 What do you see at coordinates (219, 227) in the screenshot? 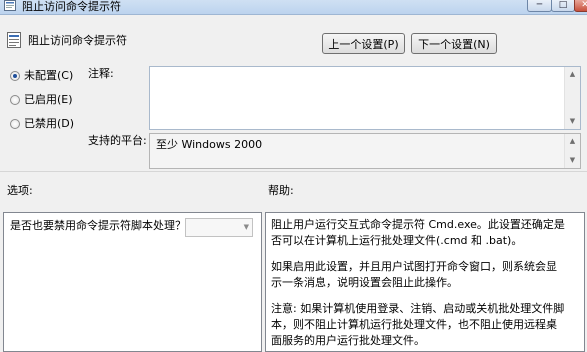
I see `script-processing-combo: ▼` at bounding box center [219, 227].